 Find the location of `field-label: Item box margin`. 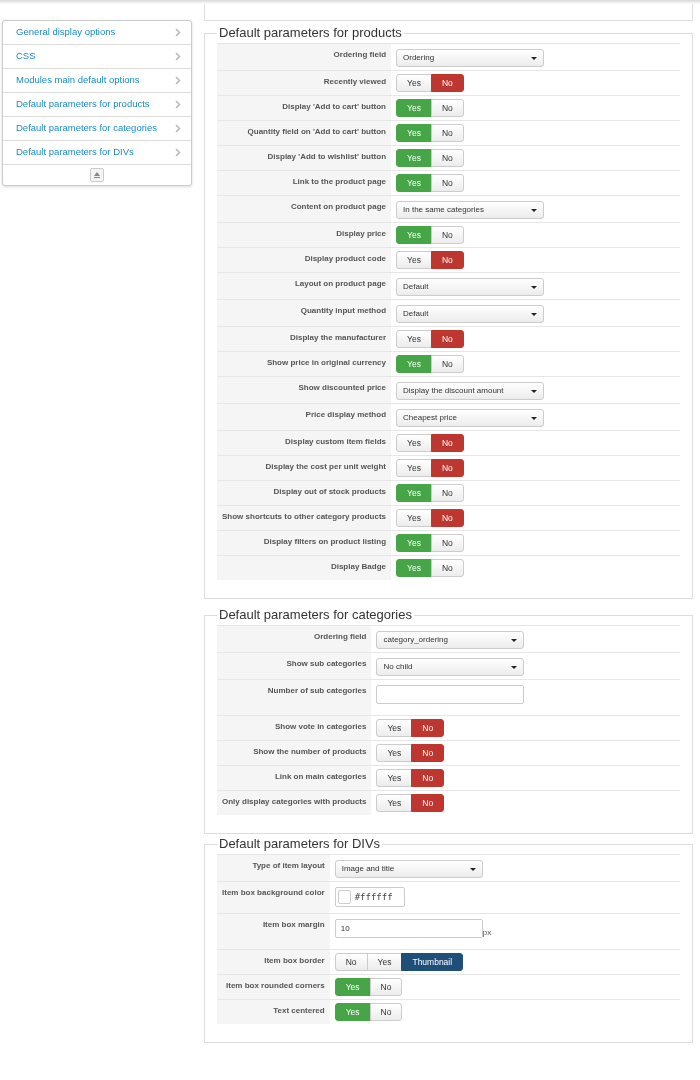

field-label: Item box margin is located at coordinates (293, 924).